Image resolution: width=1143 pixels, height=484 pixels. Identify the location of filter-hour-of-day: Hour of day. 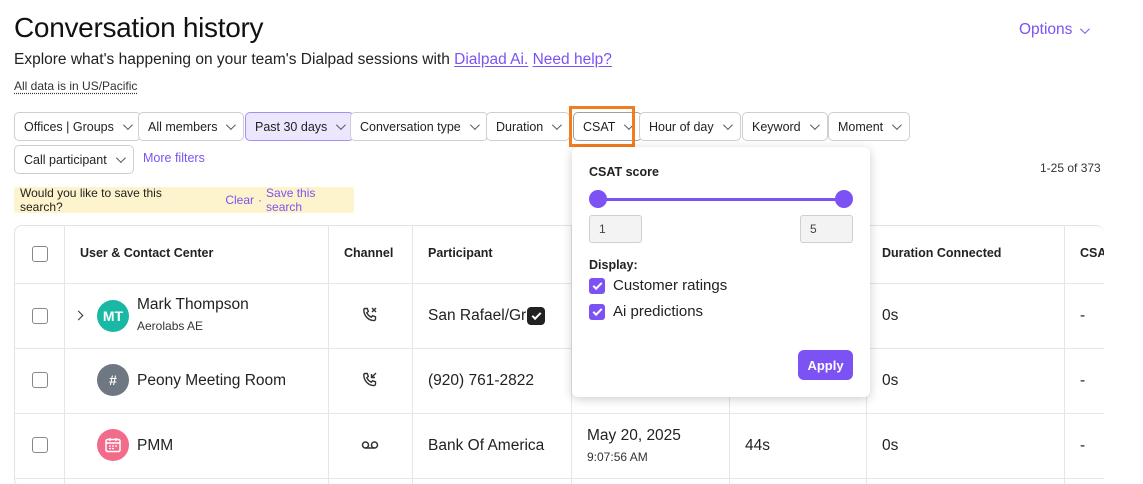
(690, 126).